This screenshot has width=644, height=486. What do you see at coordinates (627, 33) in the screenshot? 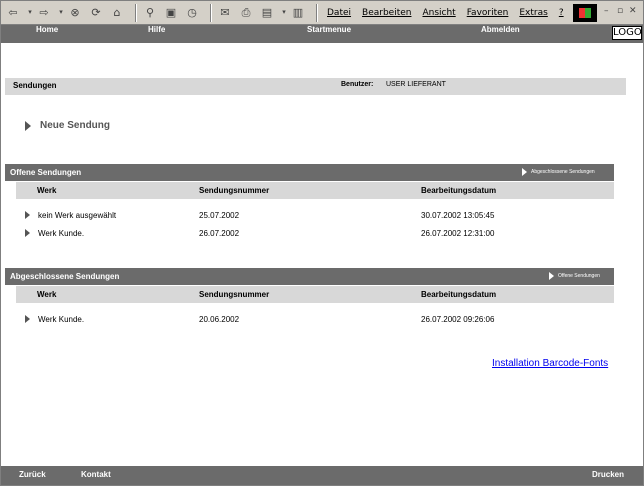
I see `logo: LOGO` at bounding box center [627, 33].